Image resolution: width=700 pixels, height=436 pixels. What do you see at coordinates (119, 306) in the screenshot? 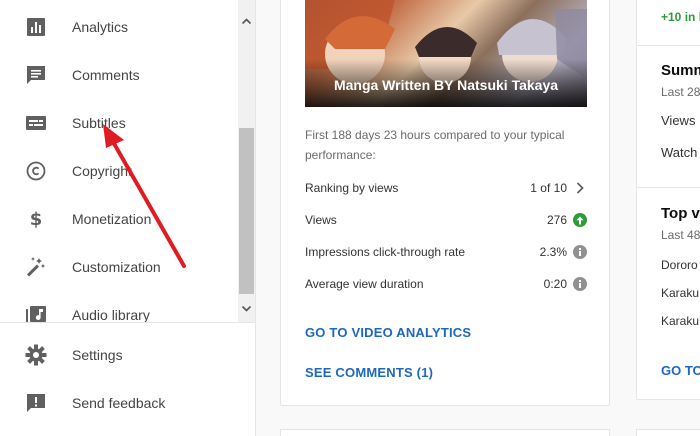
I see `sidebar-item-audio-library: Audio library` at bounding box center [119, 306].